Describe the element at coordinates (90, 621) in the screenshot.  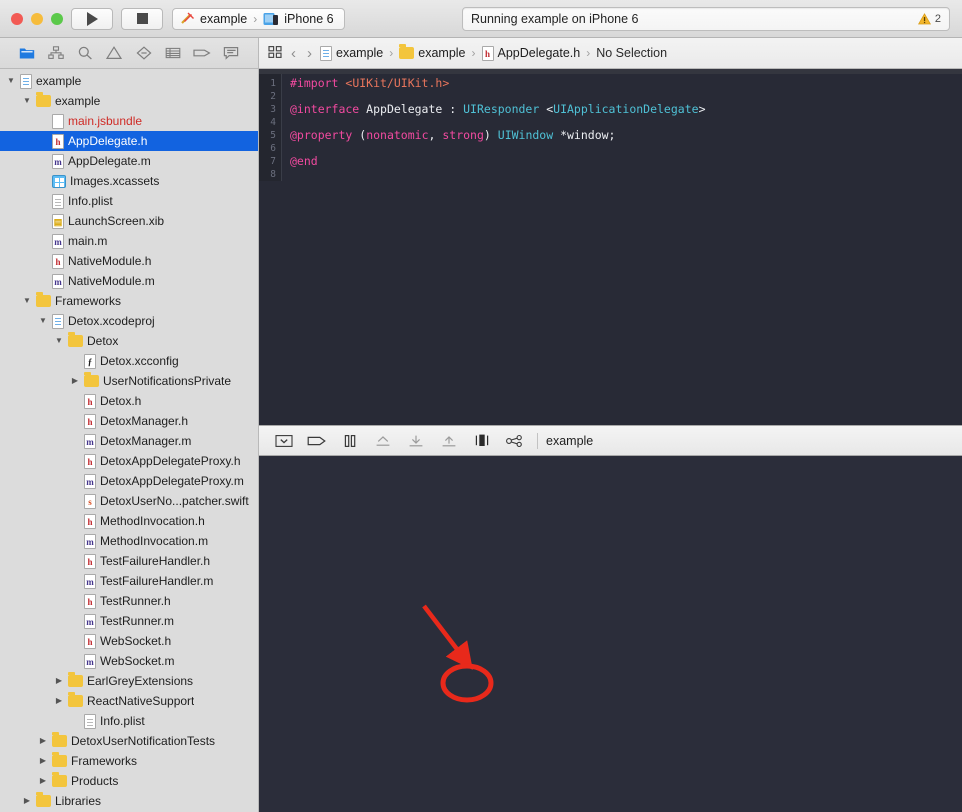
I see `implementation-file-icon: m` at that location.